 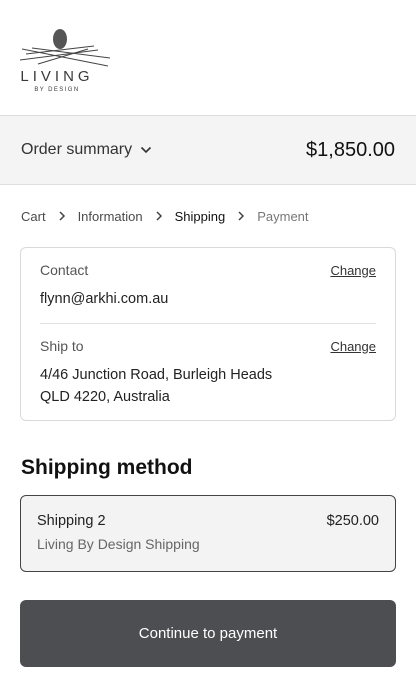 What do you see at coordinates (64, 270) in the screenshot?
I see `contact-label: Contact` at bounding box center [64, 270].